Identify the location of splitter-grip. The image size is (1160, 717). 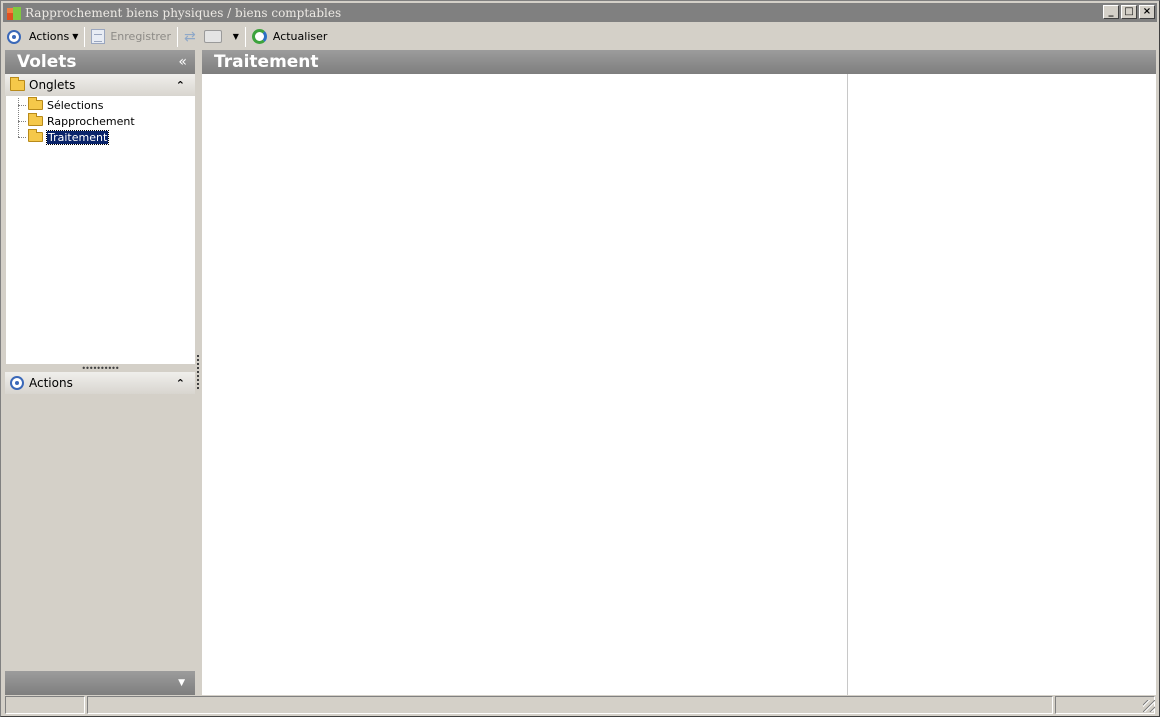
(198, 372).